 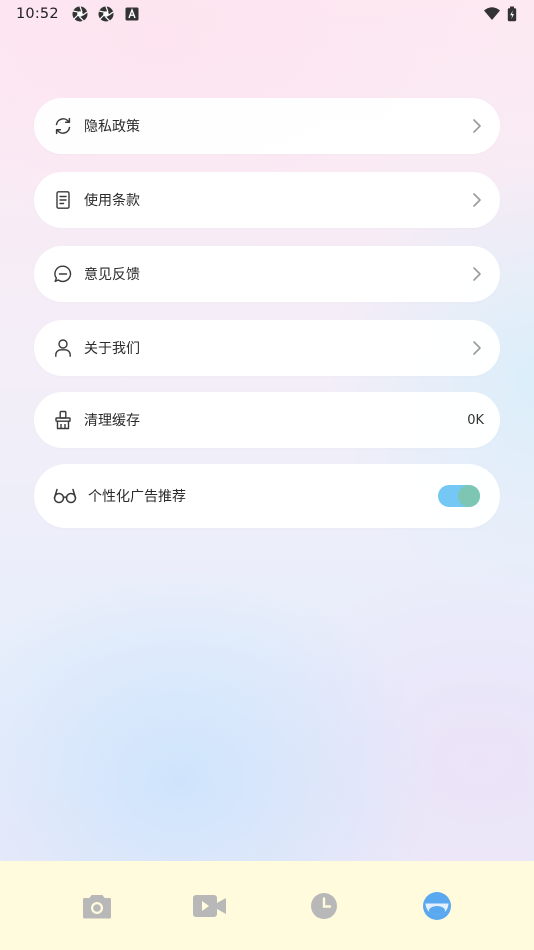 What do you see at coordinates (469, 496) in the screenshot?
I see `toggle-knob` at bounding box center [469, 496].